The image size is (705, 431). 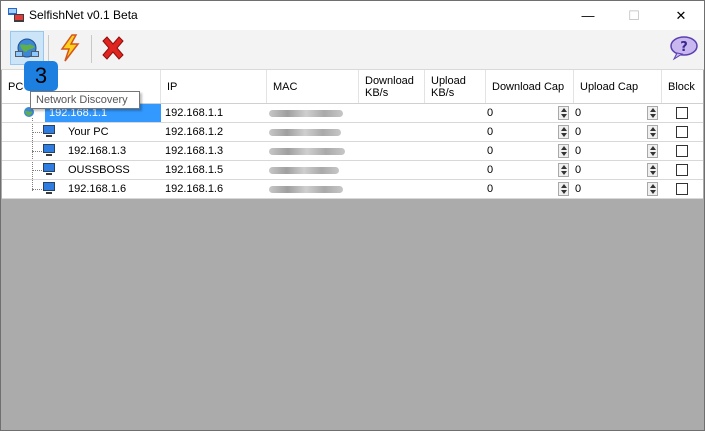 I want to click on table-row: OUSSBOSS 192.168.1.5 0 0, so click(x=352, y=170).